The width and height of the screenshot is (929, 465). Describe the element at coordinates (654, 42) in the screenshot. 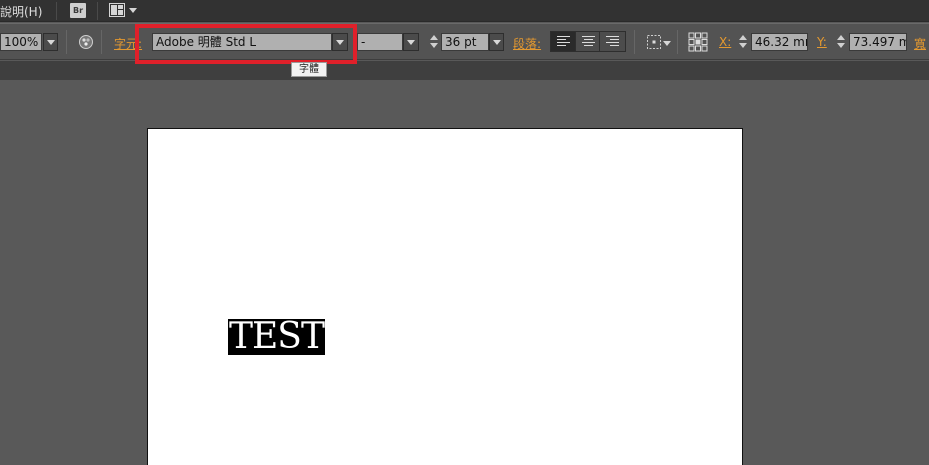

I see `reference-point-icon` at that location.